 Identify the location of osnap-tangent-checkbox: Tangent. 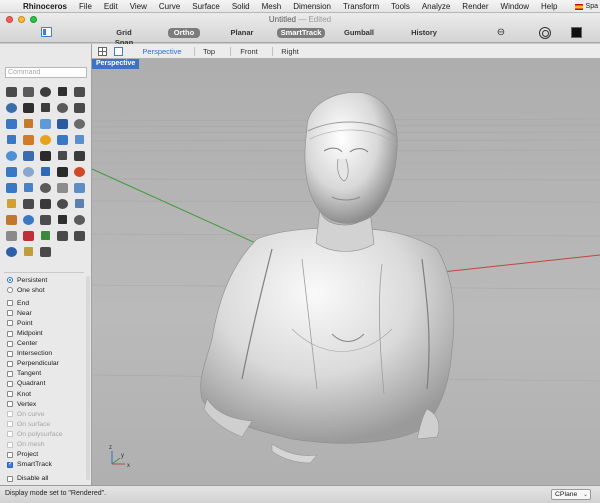
(47, 374).